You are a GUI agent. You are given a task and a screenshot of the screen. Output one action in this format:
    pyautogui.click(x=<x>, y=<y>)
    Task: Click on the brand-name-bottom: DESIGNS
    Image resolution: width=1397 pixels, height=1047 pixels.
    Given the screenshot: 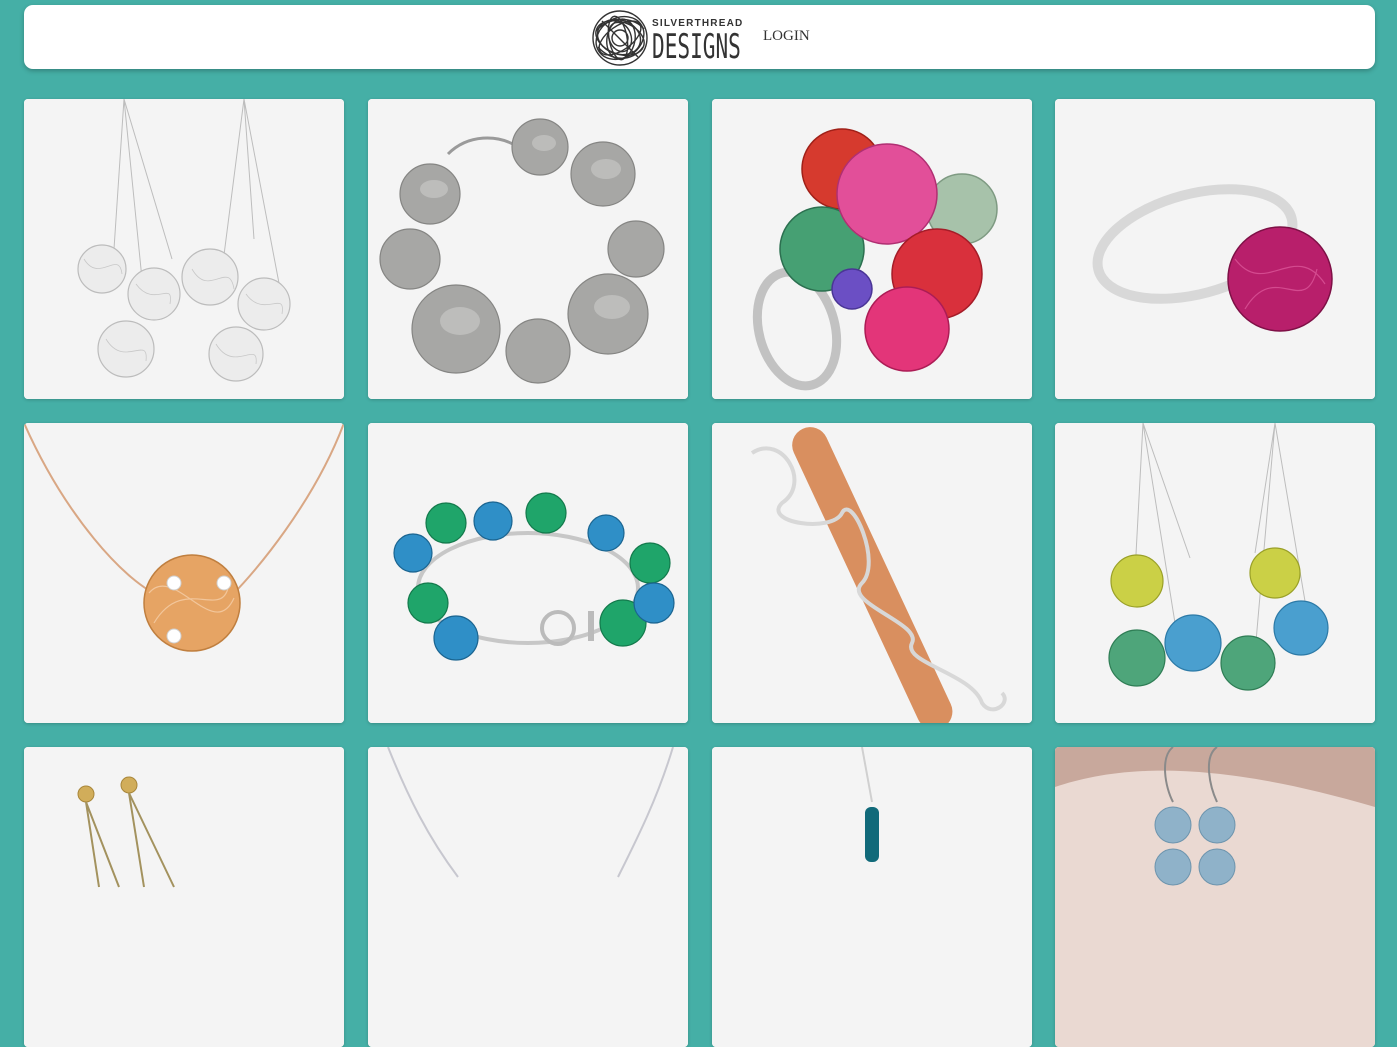 What is the action you would take?
    pyautogui.click(x=696, y=47)
    